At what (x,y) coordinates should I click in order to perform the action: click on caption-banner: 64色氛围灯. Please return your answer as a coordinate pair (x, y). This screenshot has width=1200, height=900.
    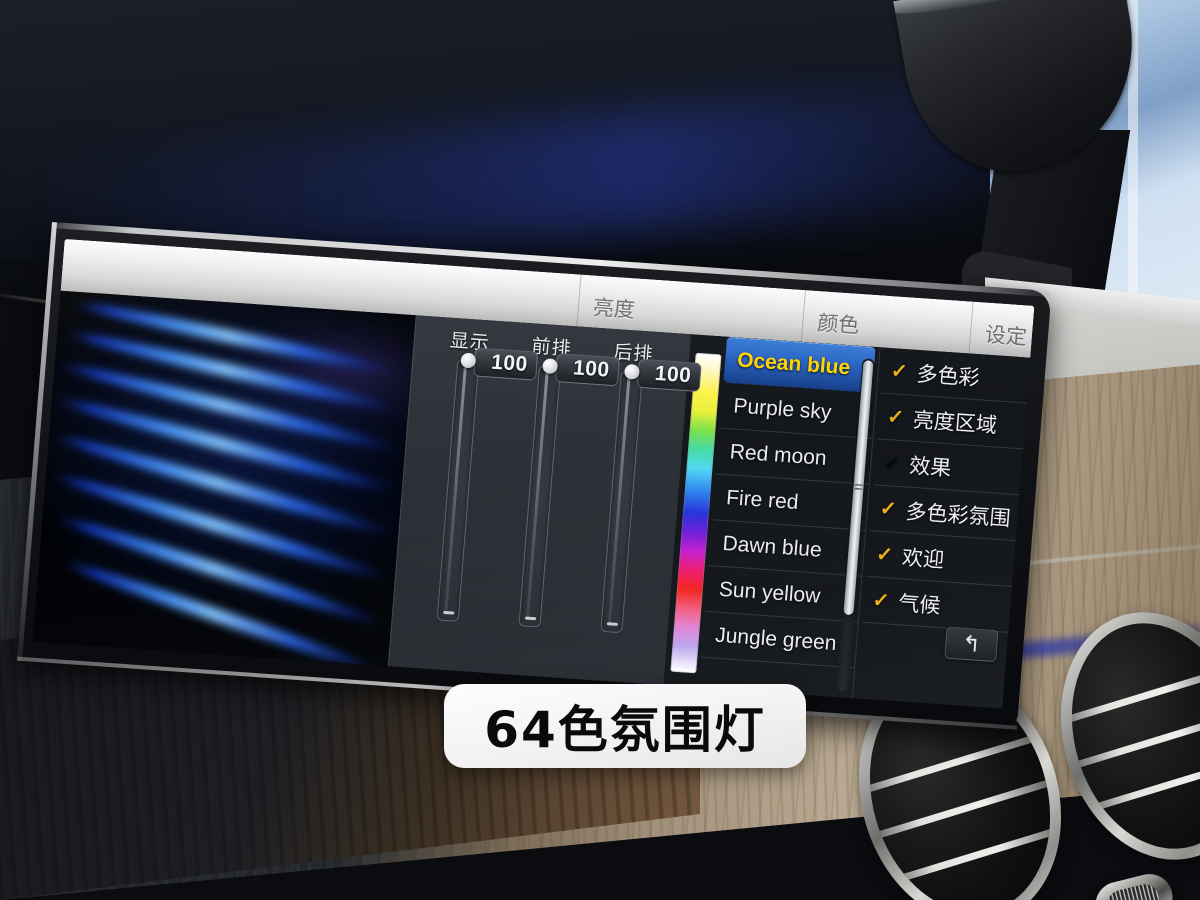
    Looking at the image, I should click on (625, 726).